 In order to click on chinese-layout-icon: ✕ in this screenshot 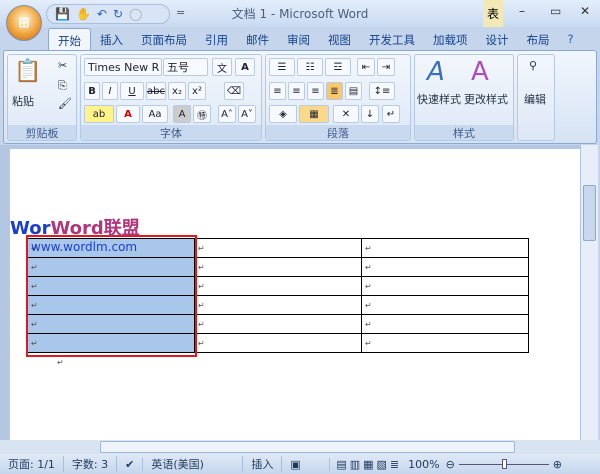, I will do `click(346, 114)`.